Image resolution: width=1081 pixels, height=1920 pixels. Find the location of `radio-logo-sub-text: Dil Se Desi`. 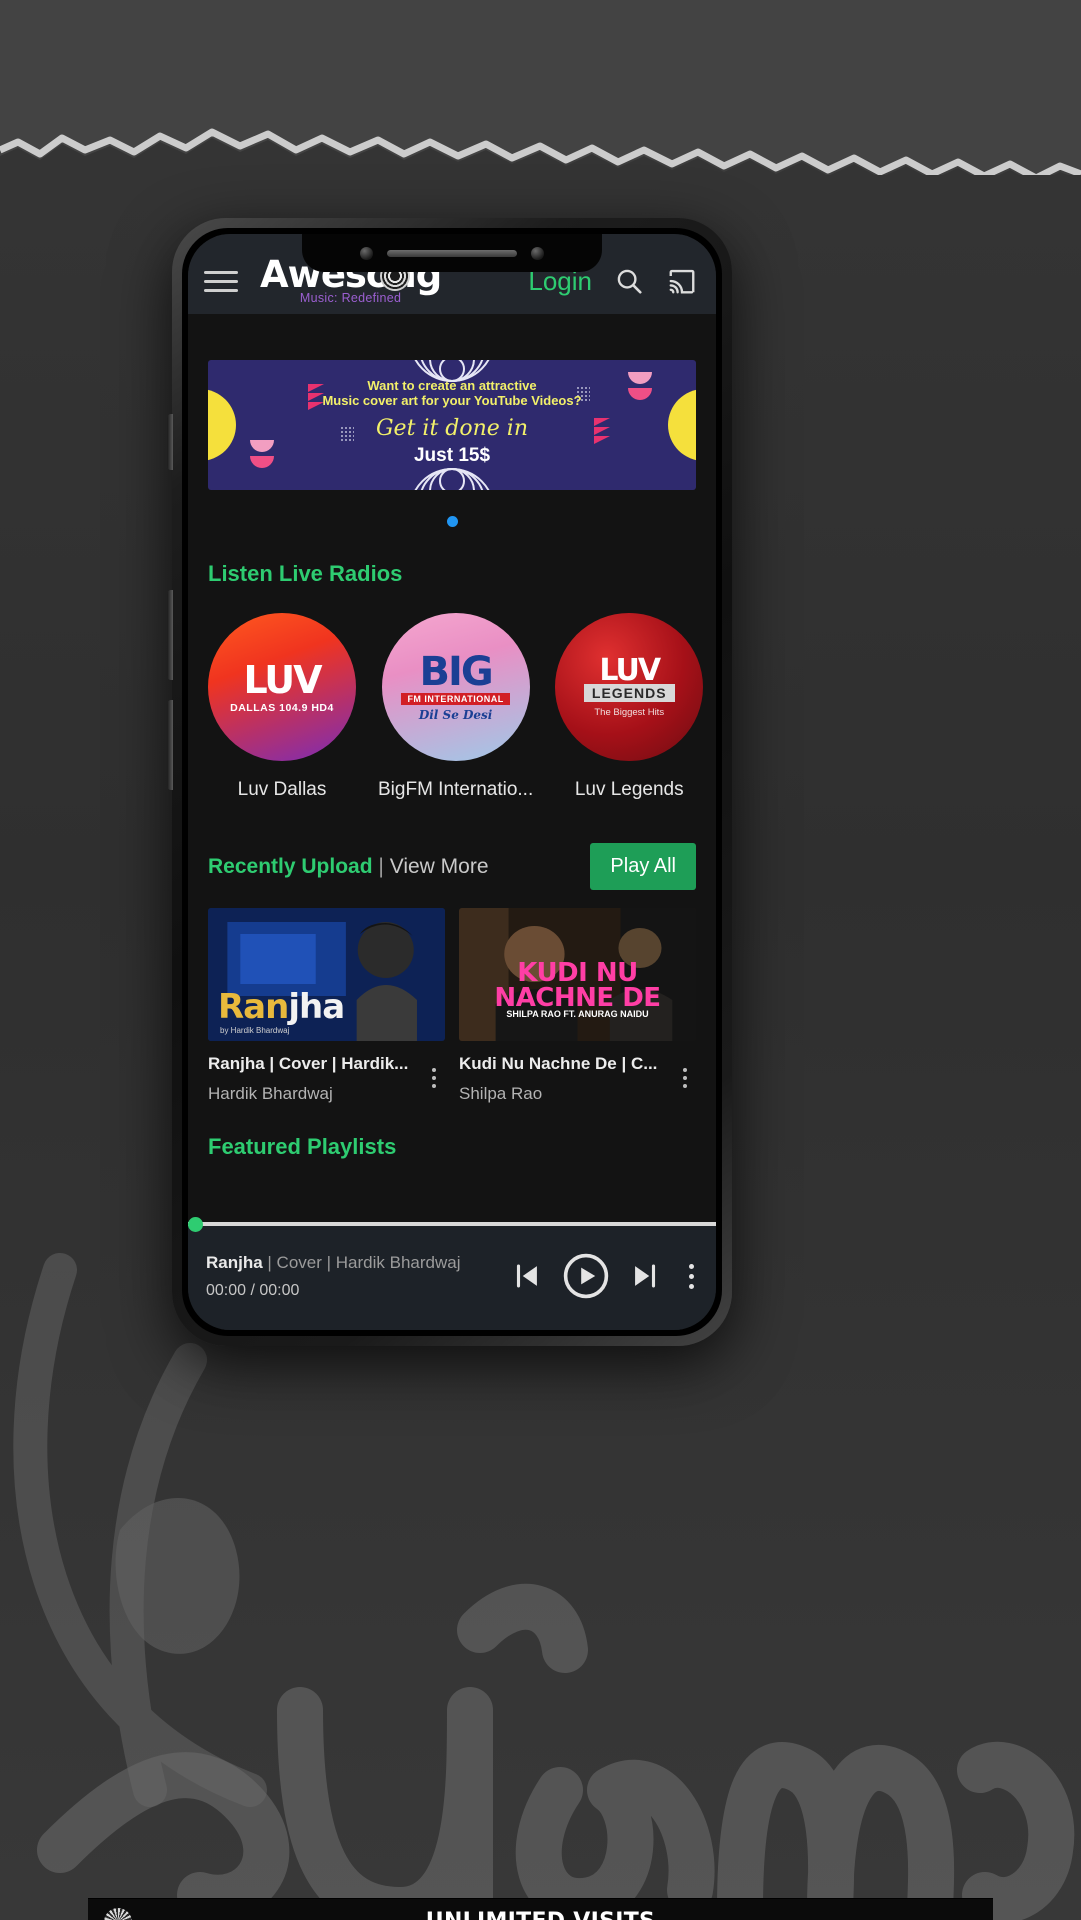

radio-logo-sub-text: Dil Se Desi is located at coordinates (455, 715).